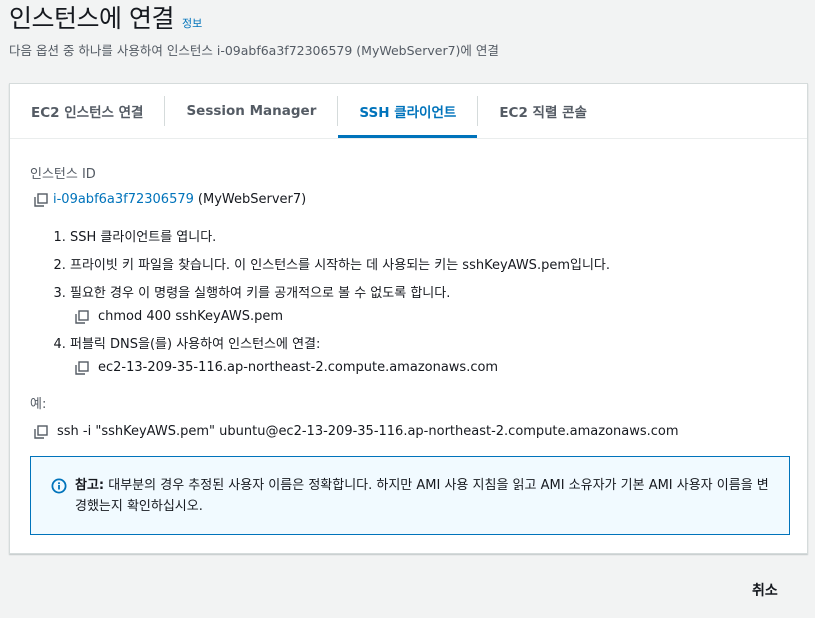 The height and width of the screenshot is (618, 815). Describe the element at coordinates (543, 111) in the screenshot. I see `tab-ec2-serial-console: EC2 직렬 콘솔` at that location.